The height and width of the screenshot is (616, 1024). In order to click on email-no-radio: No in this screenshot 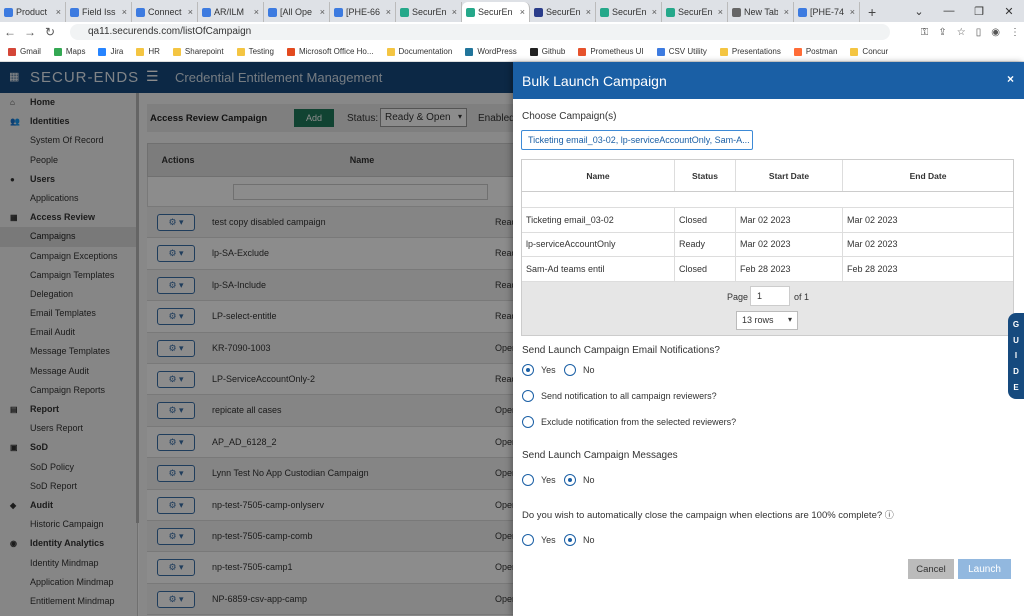, I will do `click(579, 370)`.